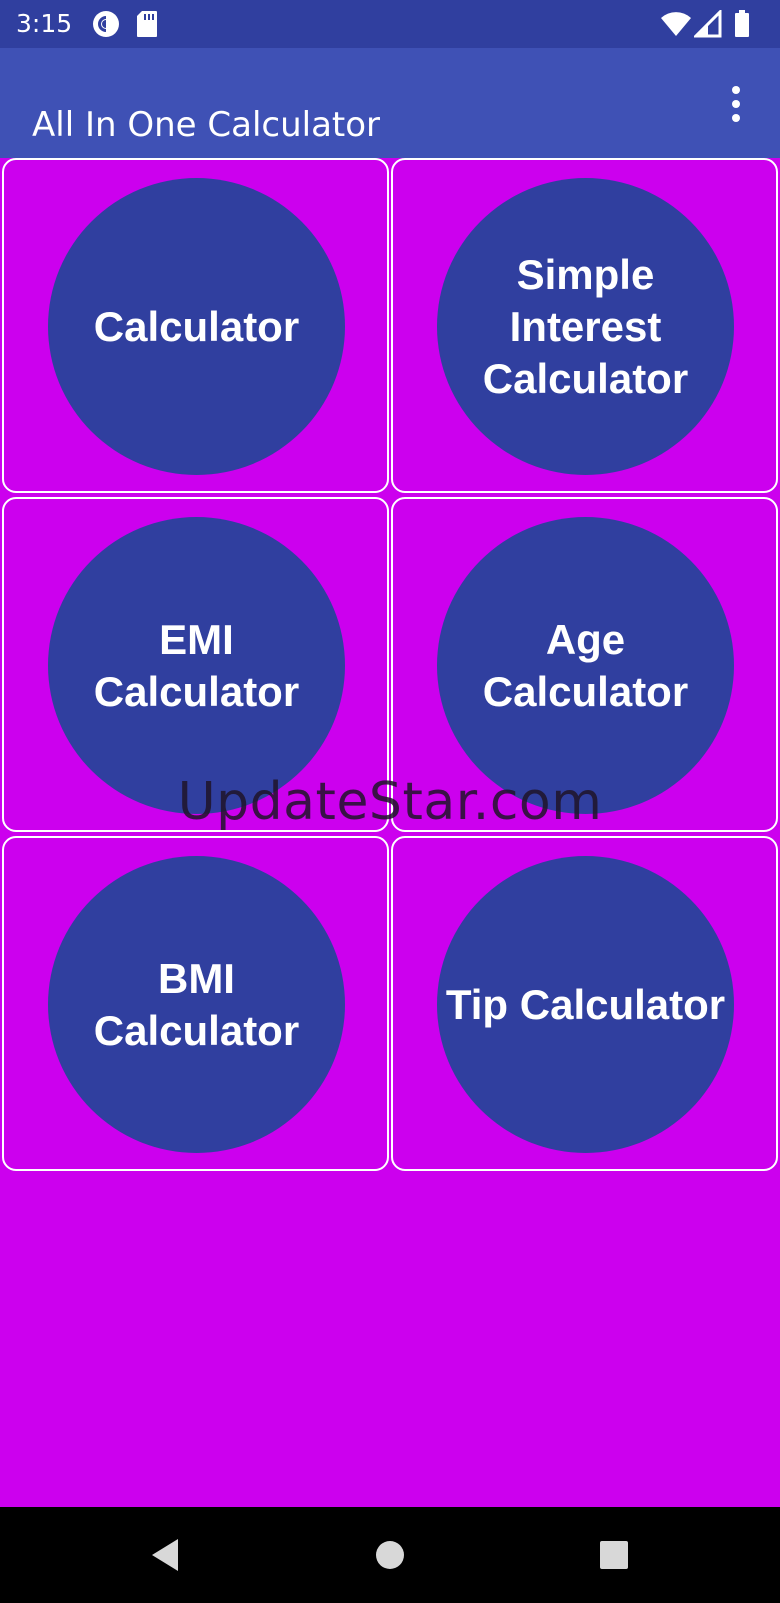  I want to click on home-icon, so click(390, 1555).